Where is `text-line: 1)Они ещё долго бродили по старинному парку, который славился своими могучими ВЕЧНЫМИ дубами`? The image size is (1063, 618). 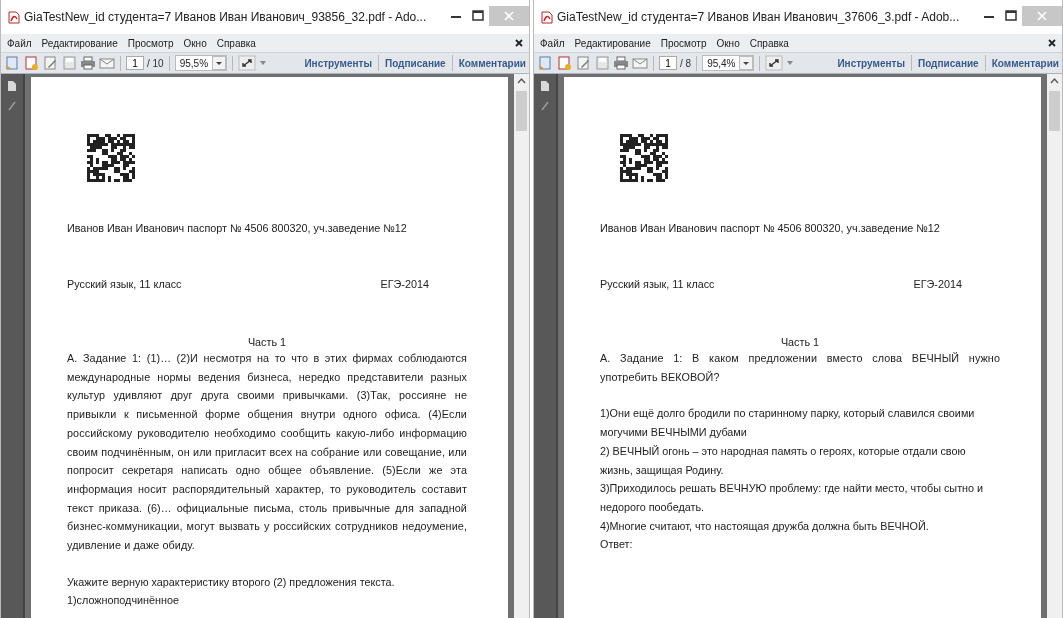 text-line: 1)Они ещё долго бродили по старинному парку, который славился своими могучими ВЕЧНЫМИ дубами is located at coordinates (788, 423).